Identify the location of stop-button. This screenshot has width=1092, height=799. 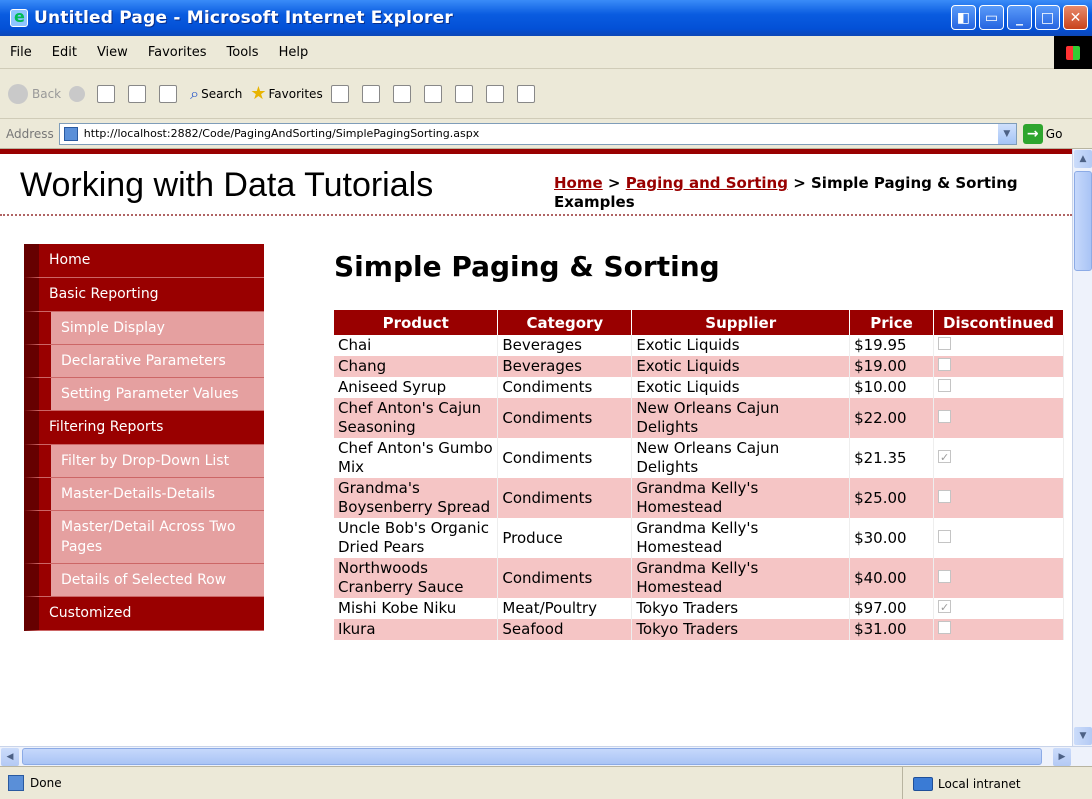
(108, 93).